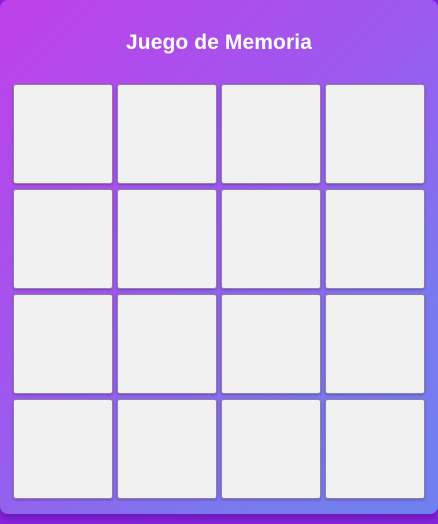 The width and height of the screenshot is (438, 524). What do you see at coordinates (219, 42) in the screenshot?
I see `game-title: Juego de Memoria` at bounding box center [219, 42].